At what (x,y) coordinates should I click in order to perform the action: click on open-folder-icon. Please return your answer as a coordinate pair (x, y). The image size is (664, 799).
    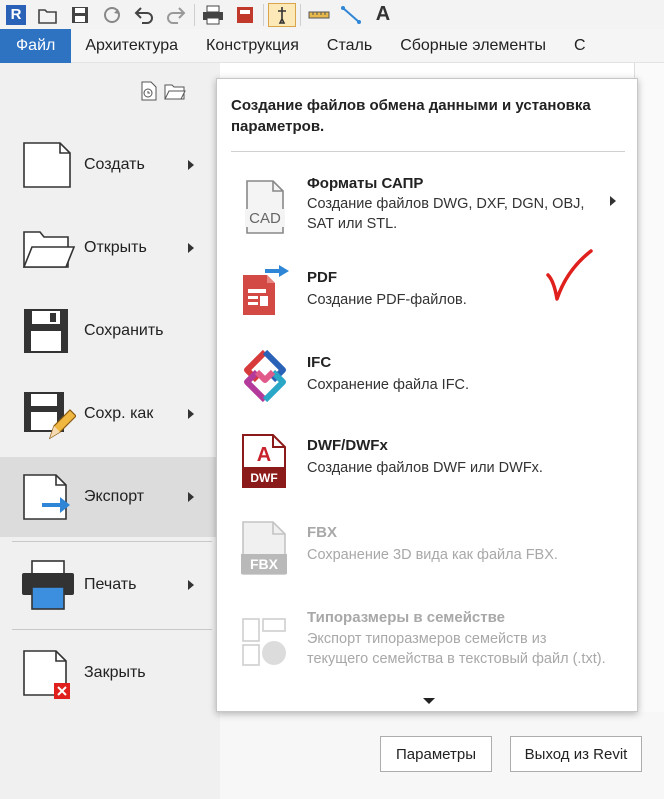
    Looking at the image, I should click on (48, 248).